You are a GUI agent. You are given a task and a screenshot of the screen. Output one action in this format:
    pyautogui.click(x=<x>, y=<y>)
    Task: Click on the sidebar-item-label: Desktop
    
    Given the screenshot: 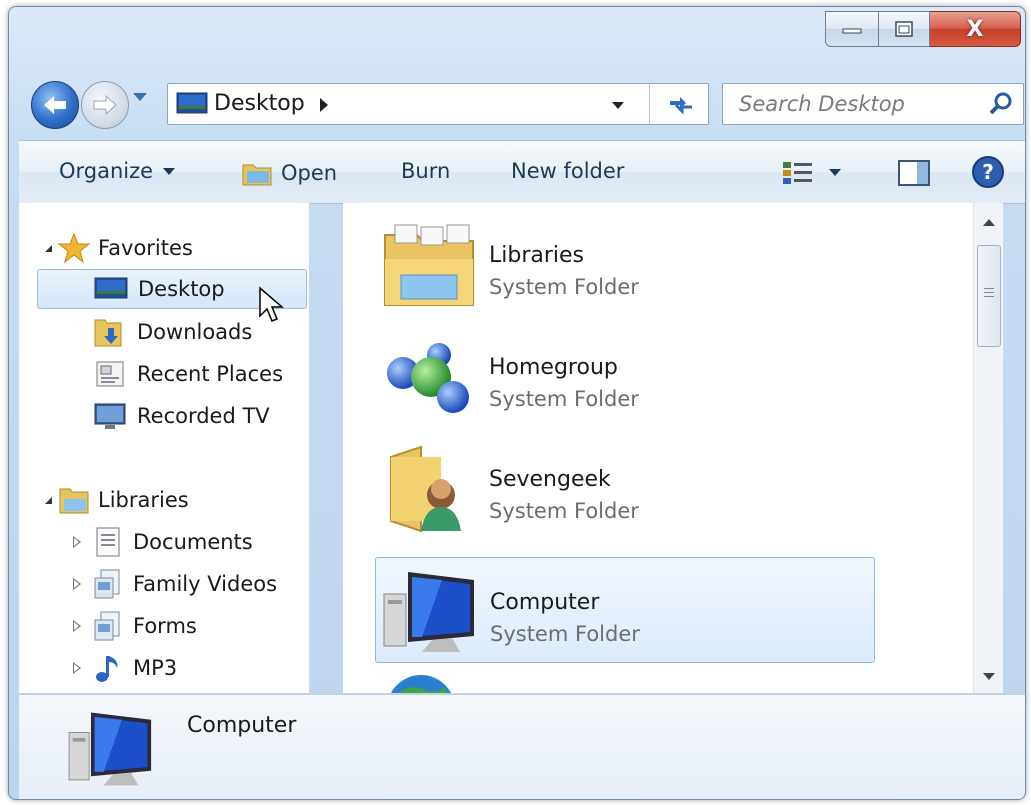 What is the action you would take?
    pyautogui.click(x=181, y=289)
    